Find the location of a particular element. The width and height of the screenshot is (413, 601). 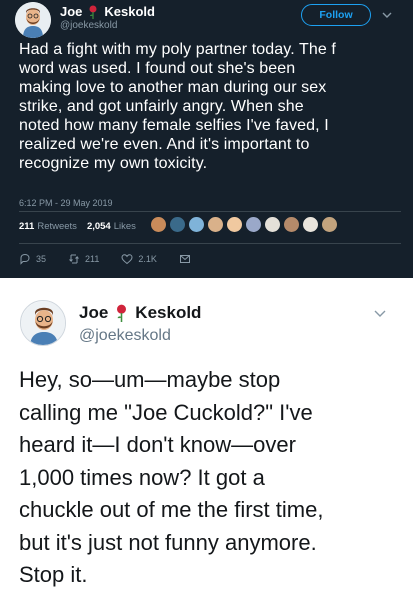

reply-icon is located at coordinates (25, 259).